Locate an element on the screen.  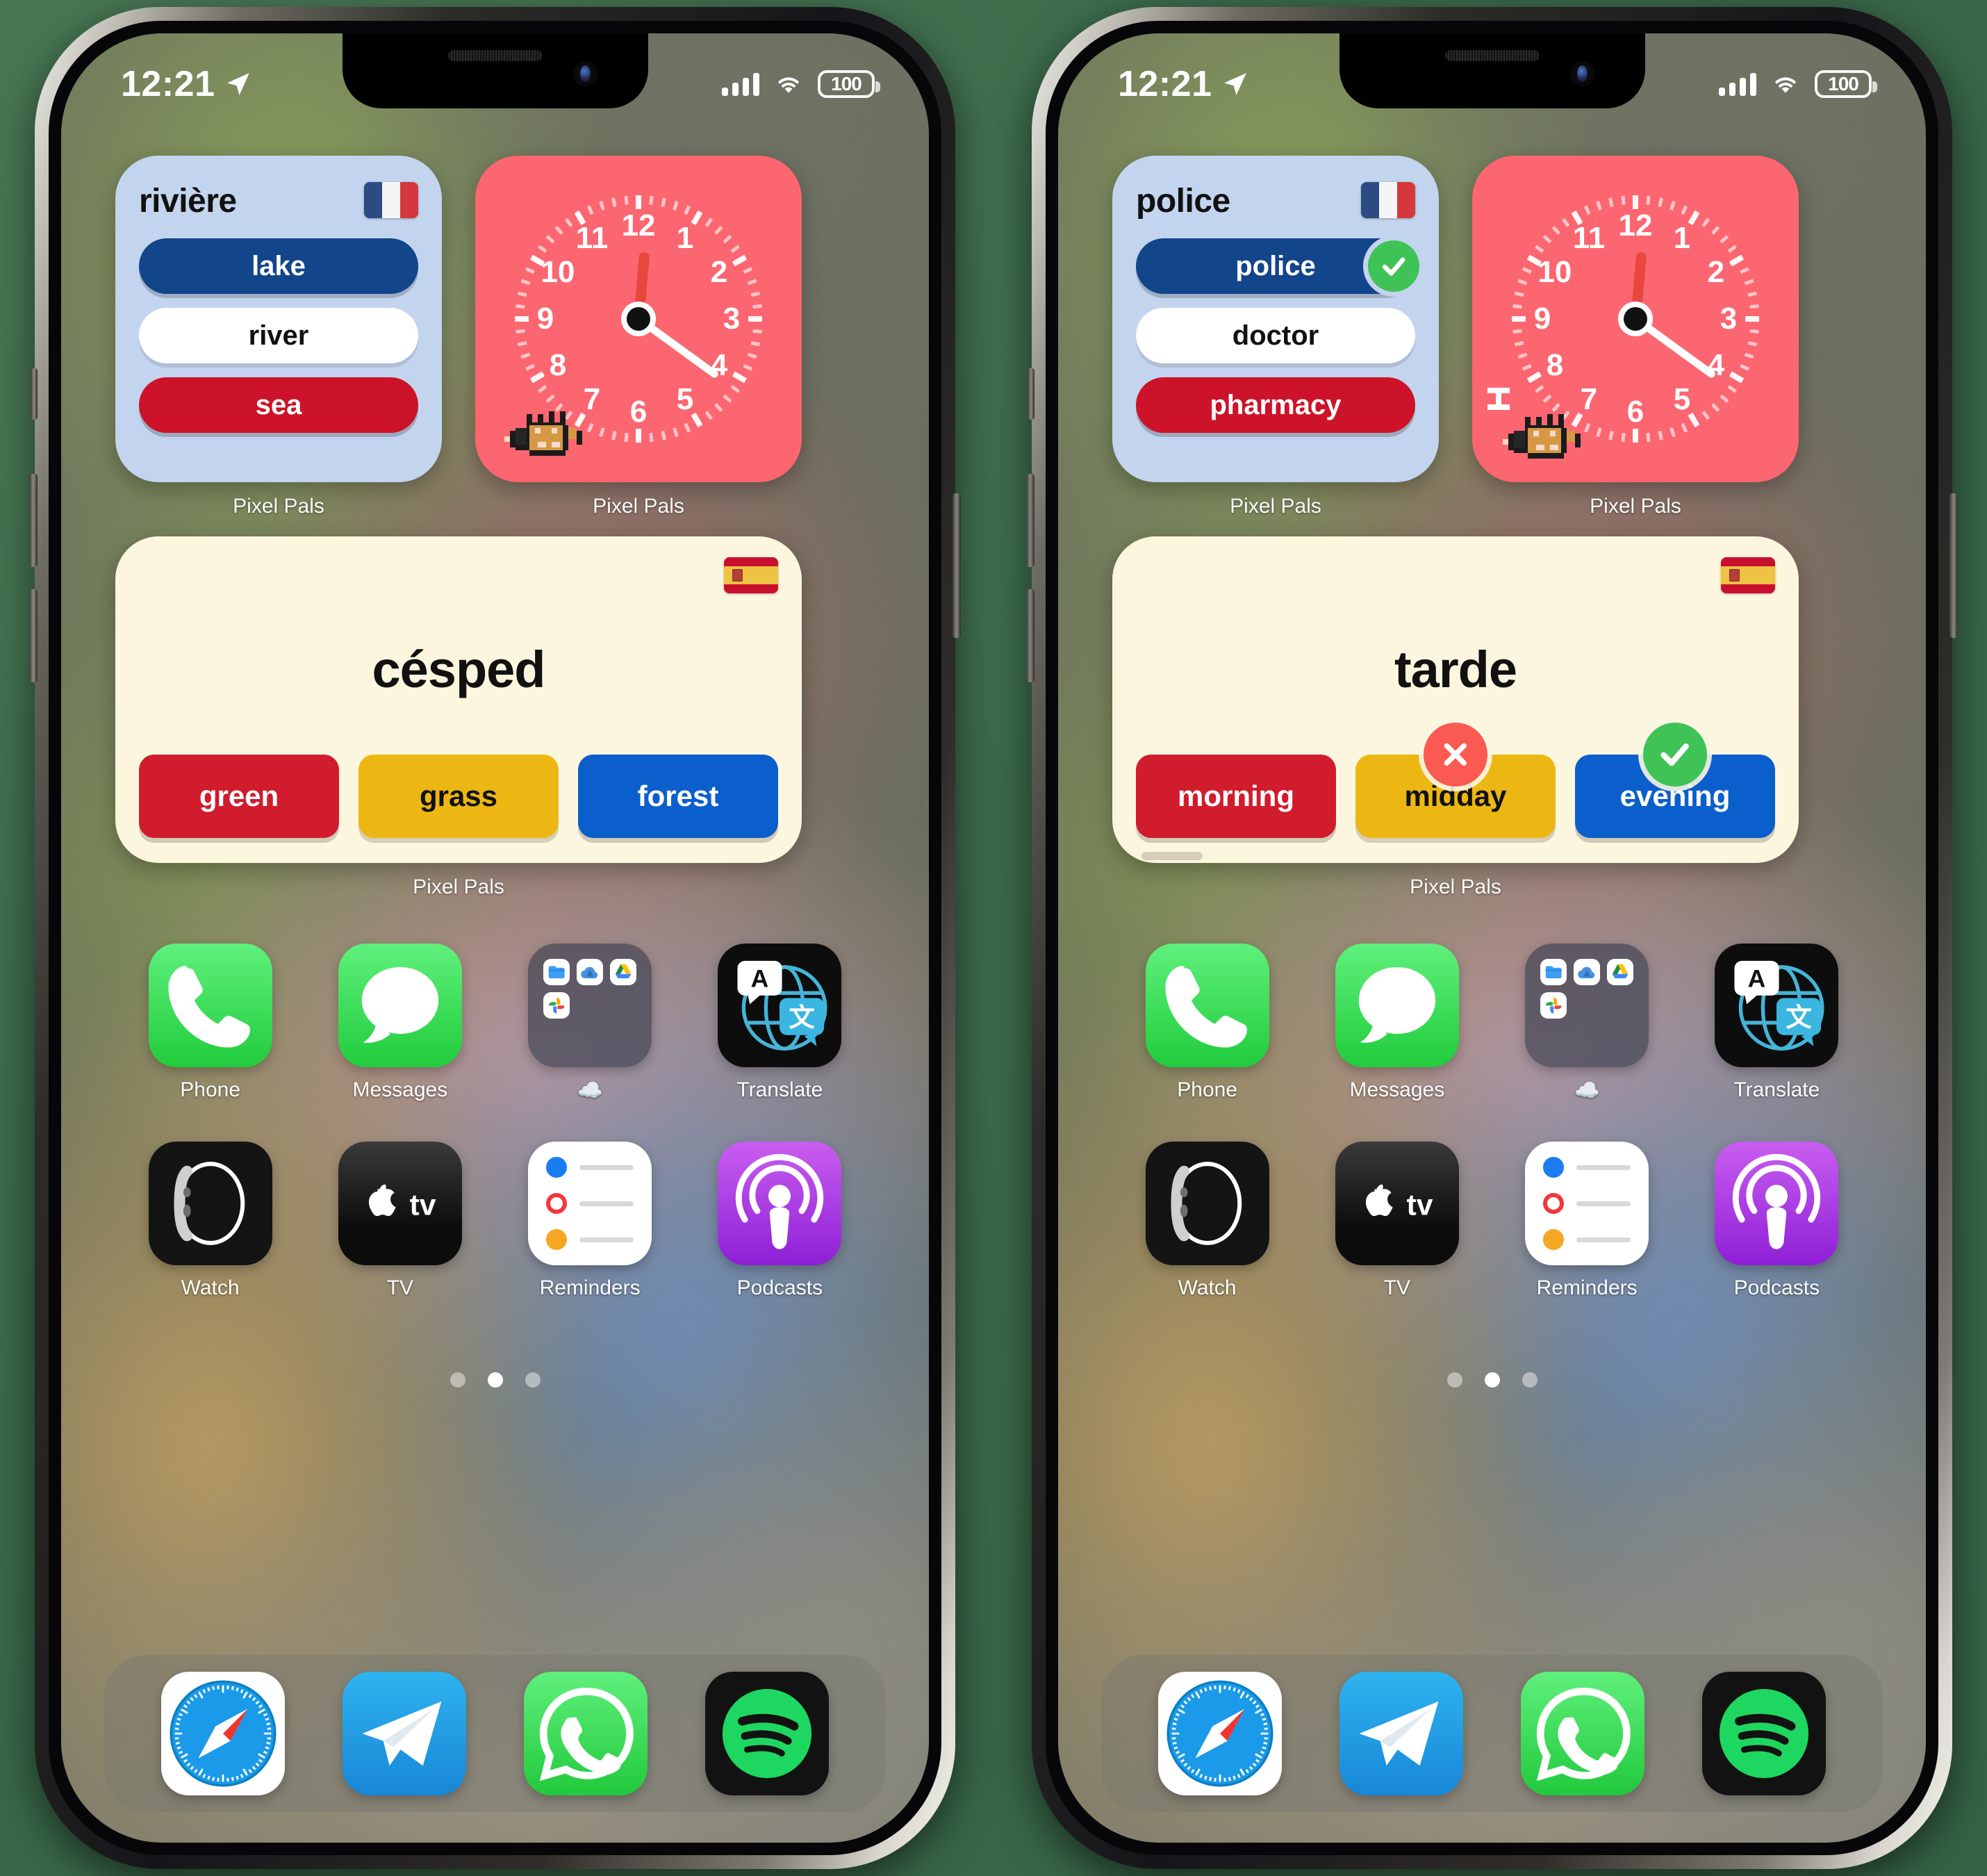
vocab-option-list: police doctor pharmacy is located at coordinates (1277, 335).